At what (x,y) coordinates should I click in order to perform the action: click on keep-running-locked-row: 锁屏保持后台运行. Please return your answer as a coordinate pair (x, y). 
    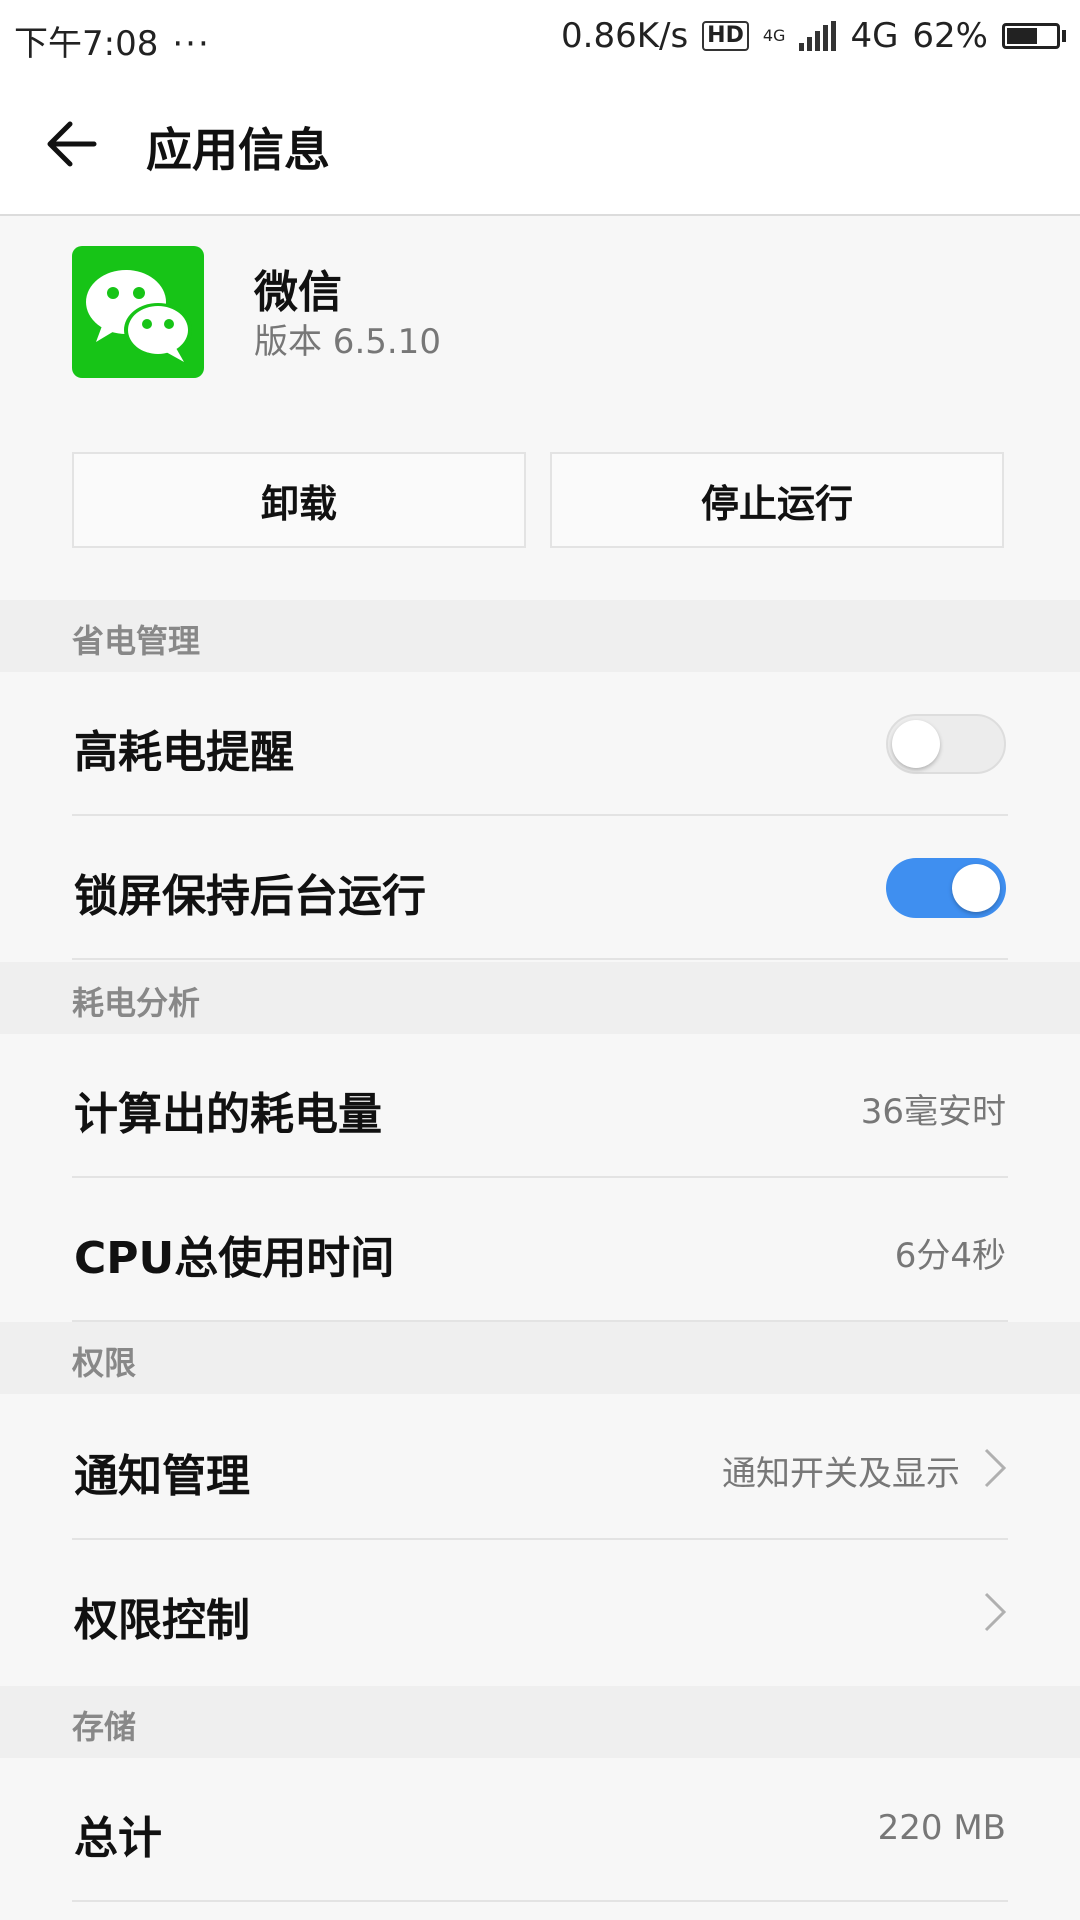
    Looking at the image, I should click on (540, 888).